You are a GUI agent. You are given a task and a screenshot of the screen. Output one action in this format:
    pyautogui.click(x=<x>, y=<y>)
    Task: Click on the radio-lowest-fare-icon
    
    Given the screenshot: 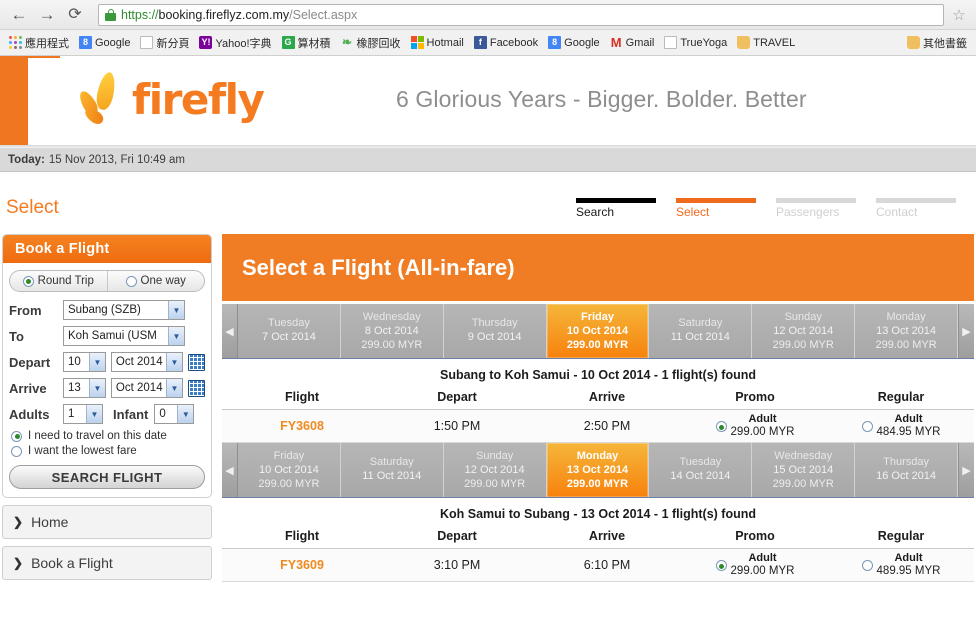 What is the action you would take?
    pyautogui.click(x=16, y=451)
    